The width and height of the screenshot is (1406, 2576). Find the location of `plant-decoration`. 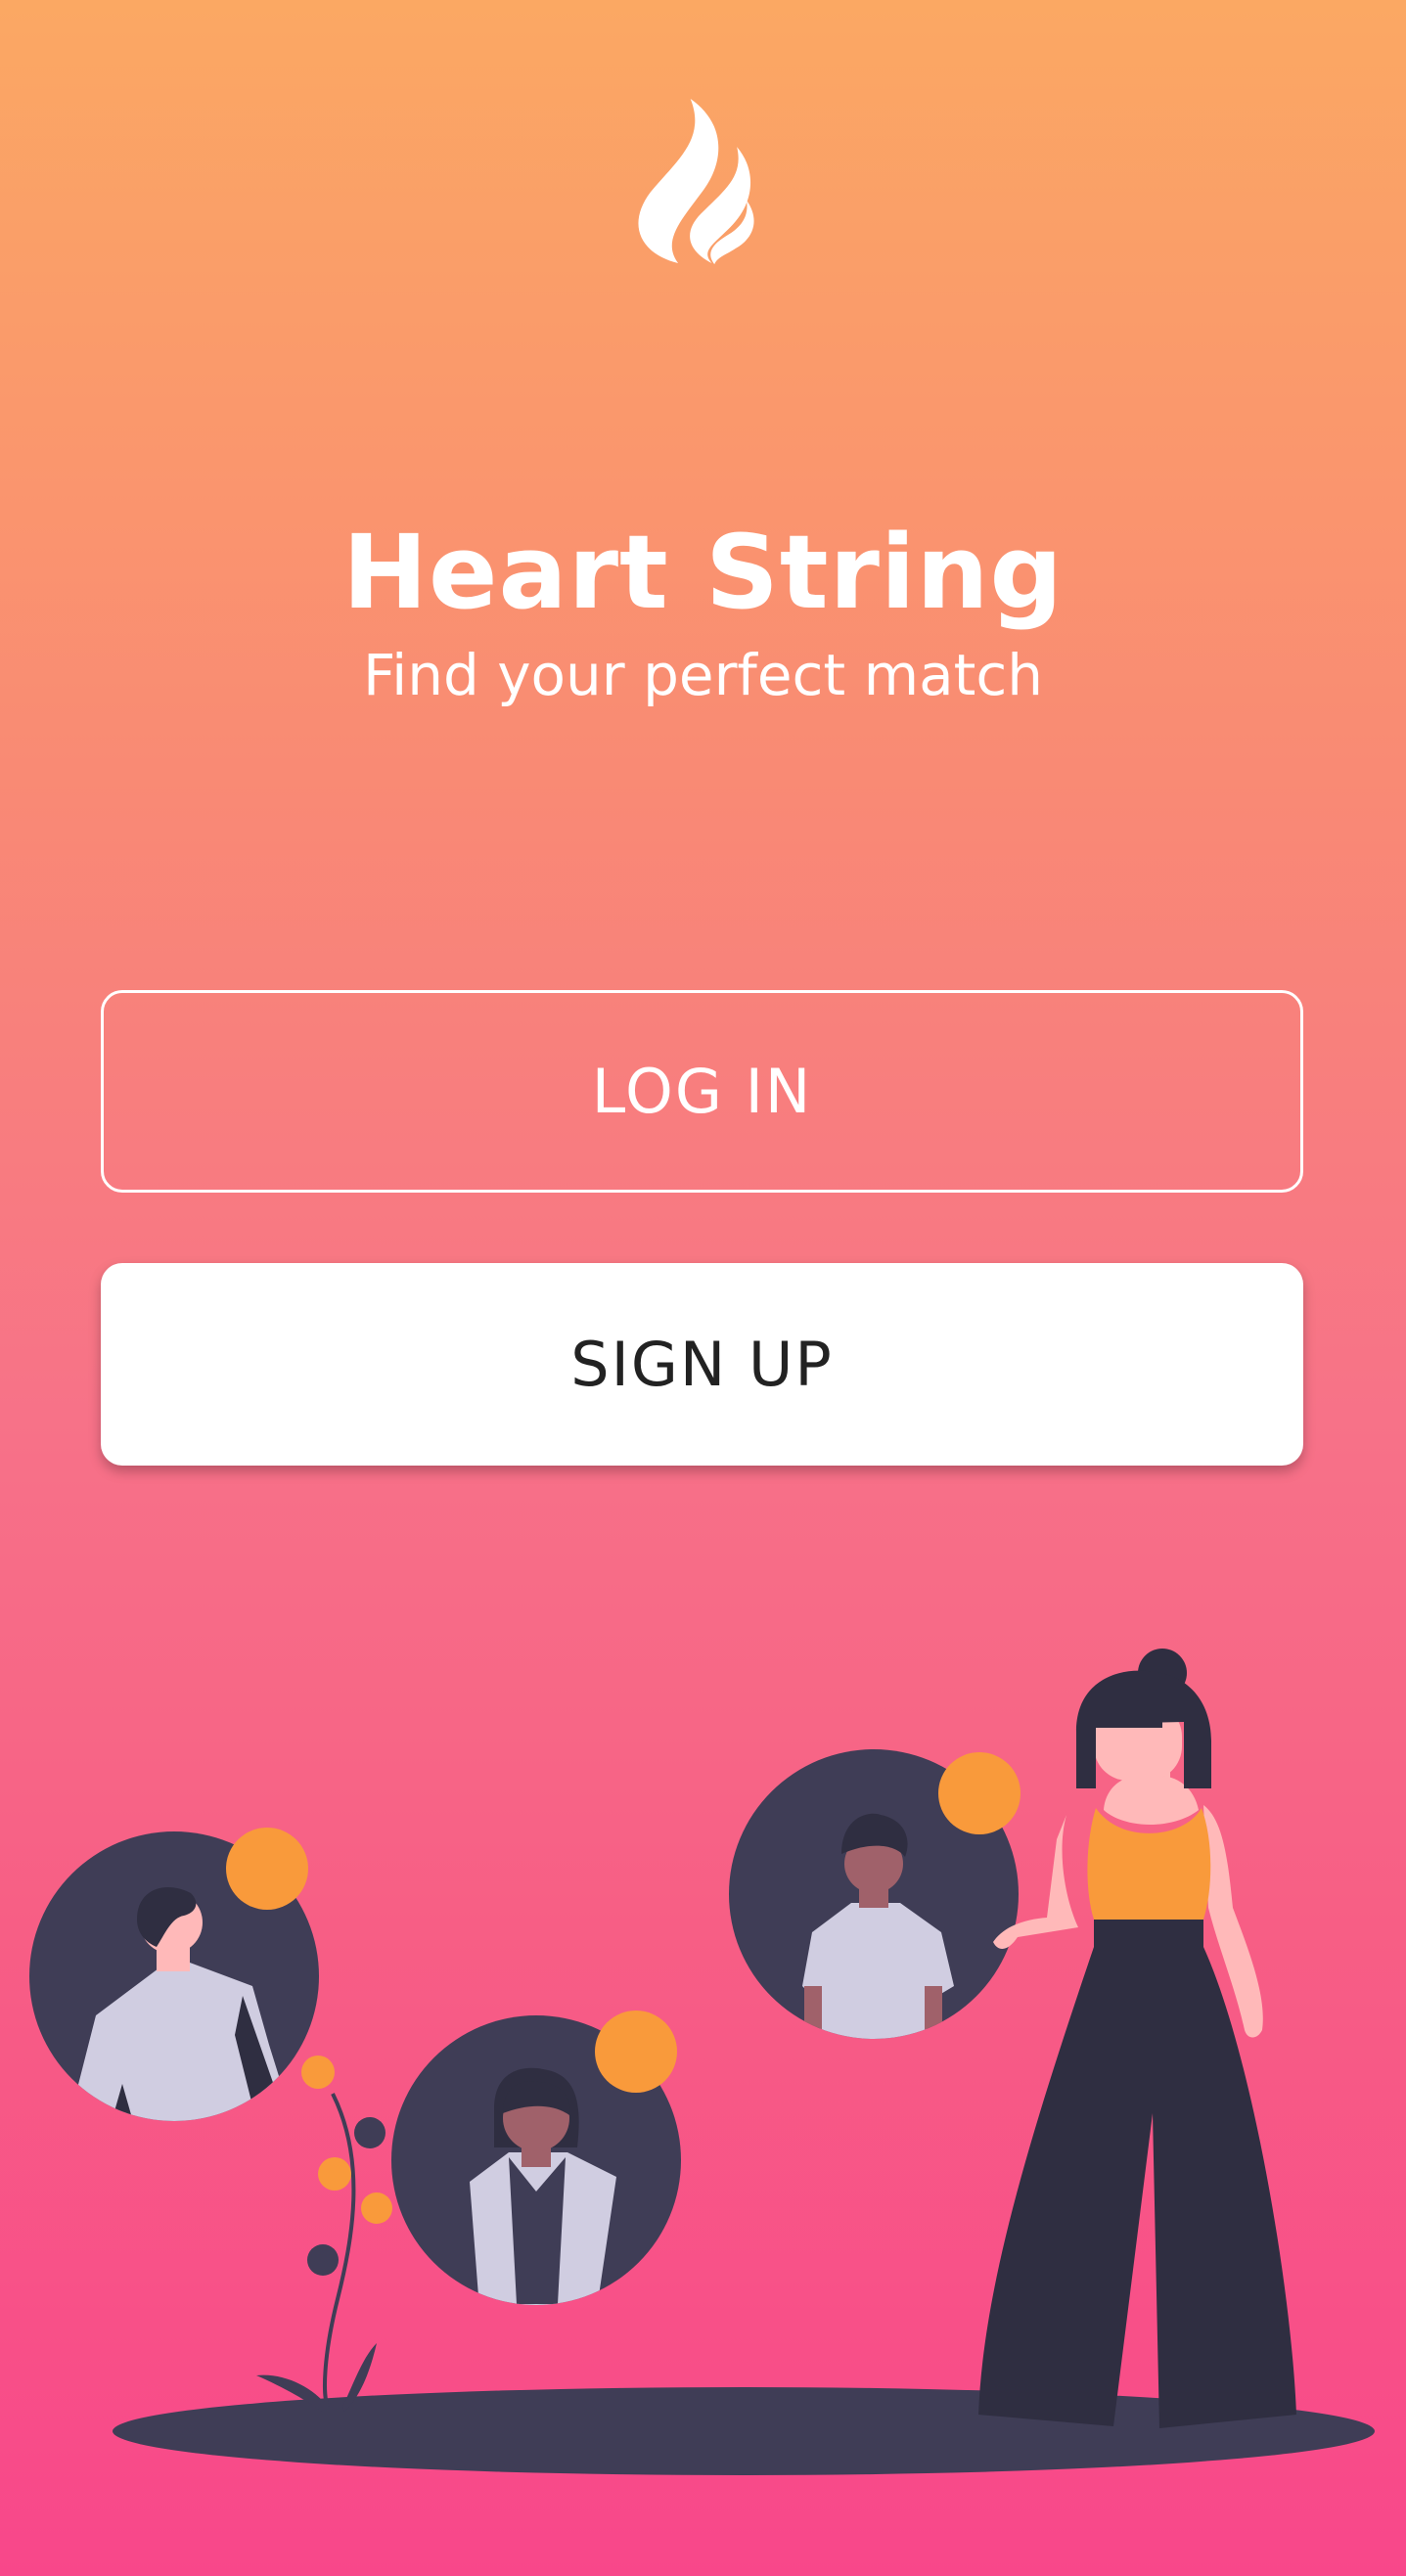

plant-decoration is located at coordinates (324, 2234).